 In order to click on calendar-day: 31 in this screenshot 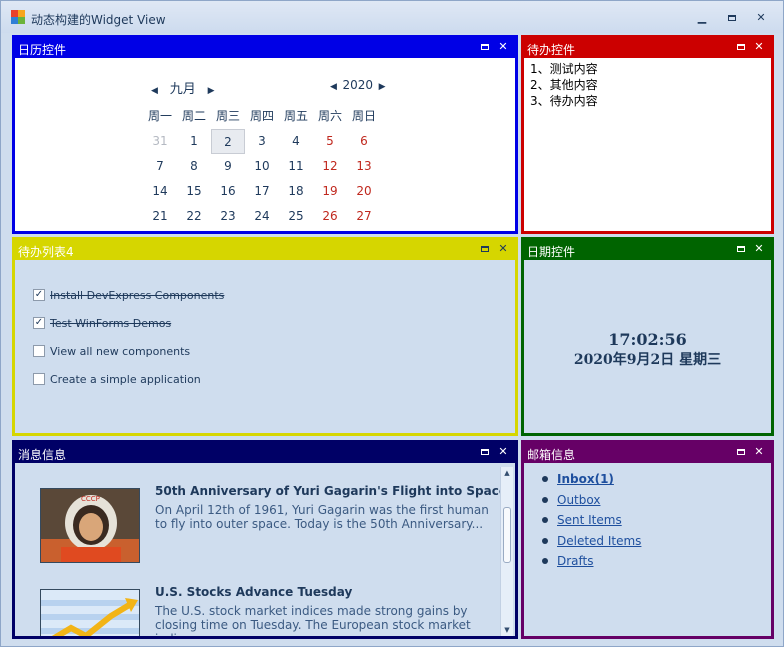, I will do `click(160, 141)`.